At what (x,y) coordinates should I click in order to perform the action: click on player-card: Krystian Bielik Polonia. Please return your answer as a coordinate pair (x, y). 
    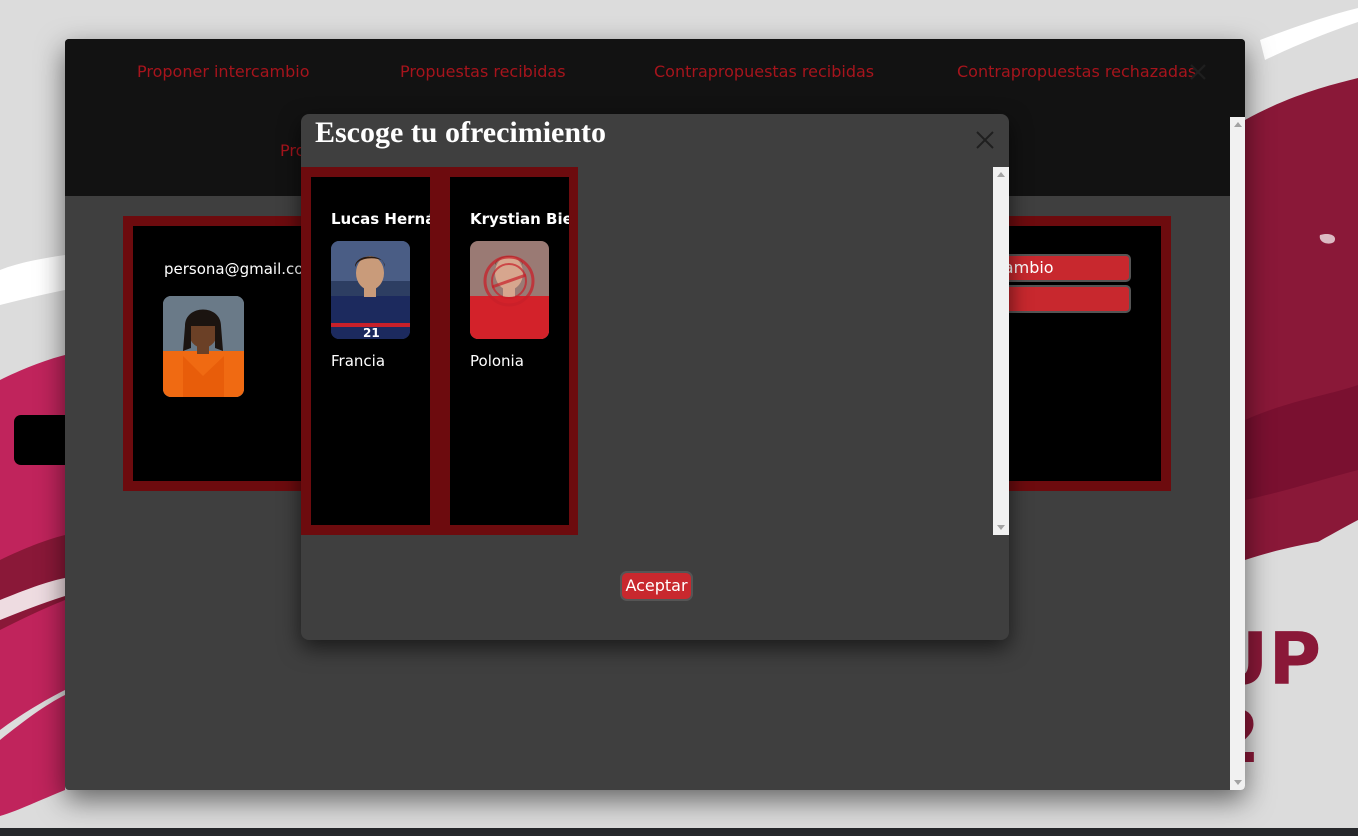
    Looking at the image, I should click on (509, 351).